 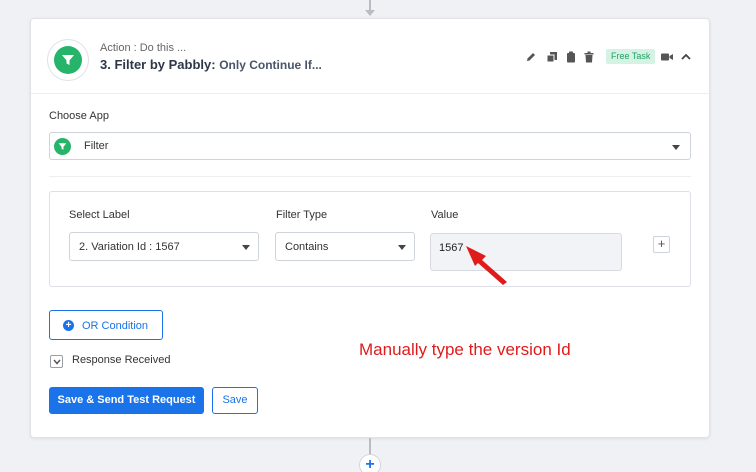 What do you see at coordinates (79, 116) in the screenshot?
I see `choose-app-label: Choose App` at bounding box center [79, 116].